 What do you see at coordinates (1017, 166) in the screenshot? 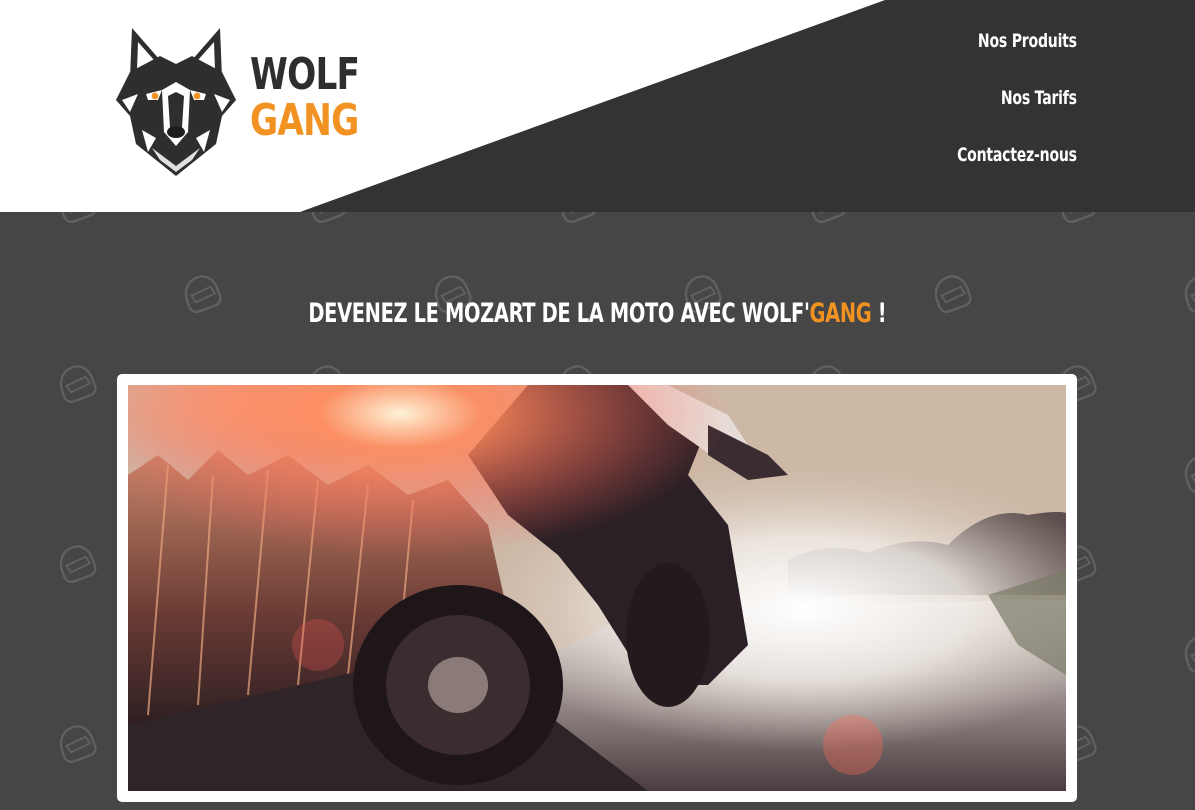
I see `nav-link-contact: Contactez-nous` at bounding box center [1017, 166].